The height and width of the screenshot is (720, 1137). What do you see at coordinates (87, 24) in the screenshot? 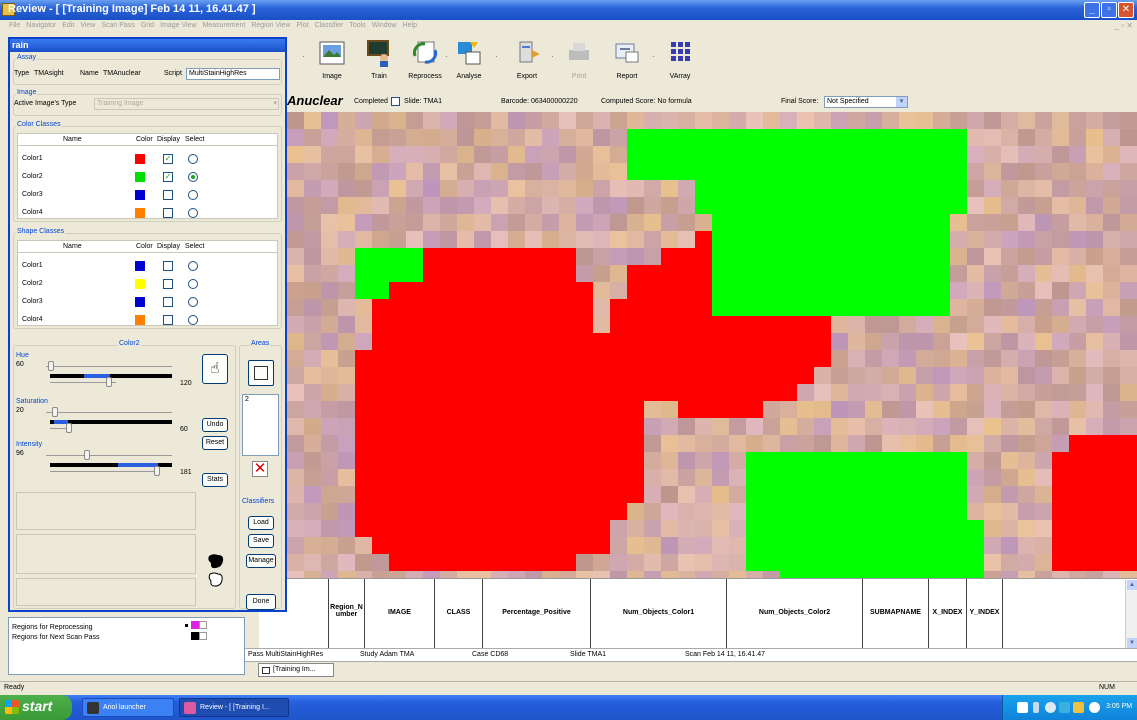
I see `menu-view: View` at bounding box center [87, 24].